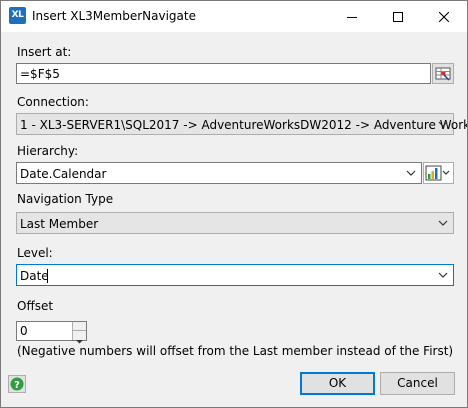 The width and height of the screenshot is (468, 408). What do you see at coordinates (235, 275) in the screenshot?
I see `level-select: Date` at bounding box center [235, 275].